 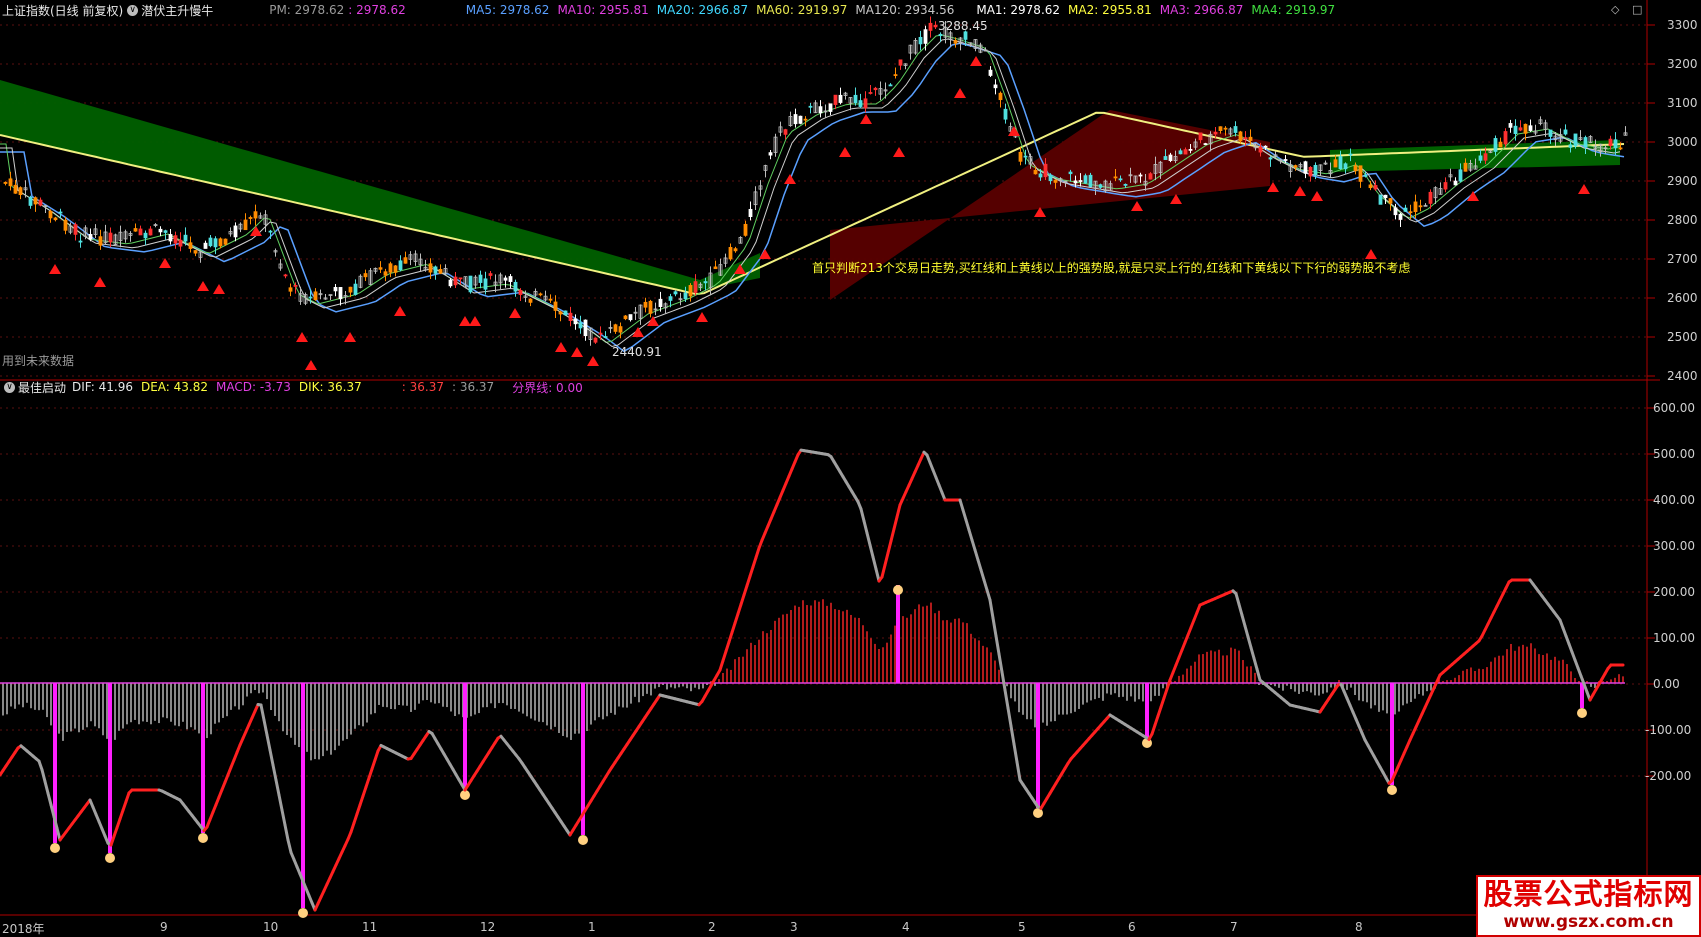 I want to click on sub-tick: 0.00, so click(x=1666, y=684).